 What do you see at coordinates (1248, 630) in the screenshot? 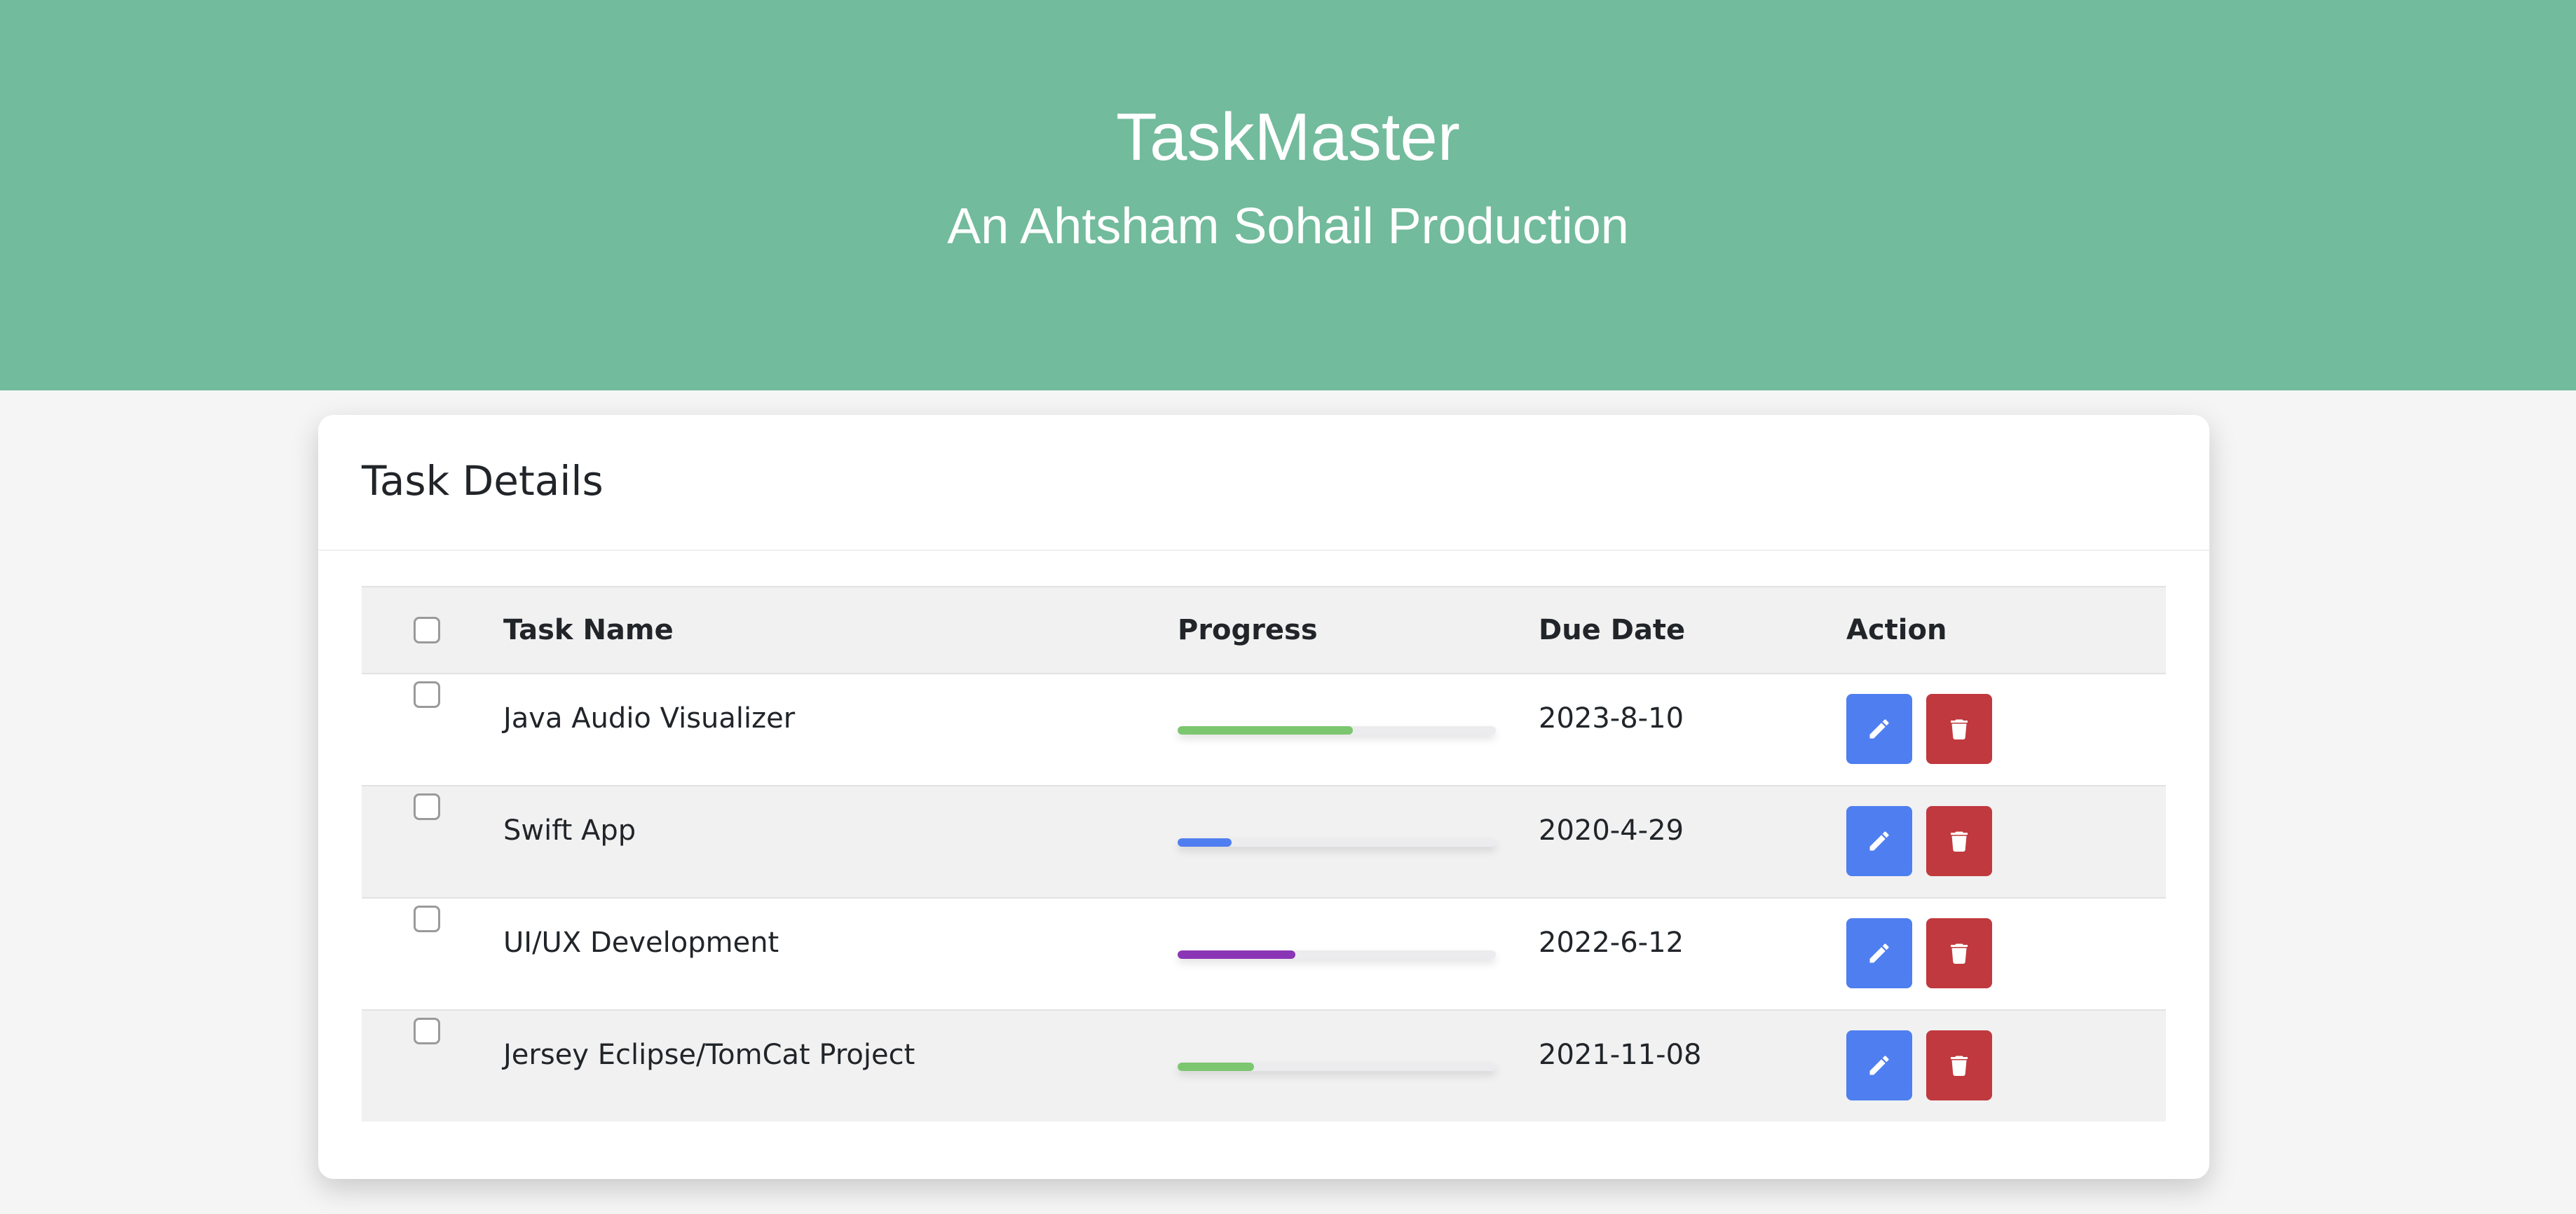
I see `column-header-progress: Progress` at bounding box center [1248, 630].